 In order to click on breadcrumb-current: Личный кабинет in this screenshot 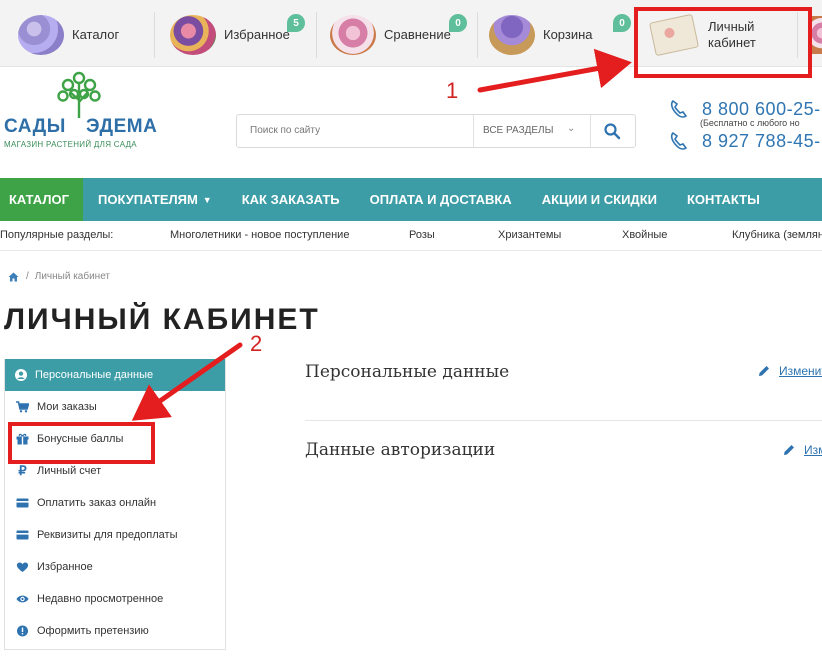, I will do `click(72, 276)`.